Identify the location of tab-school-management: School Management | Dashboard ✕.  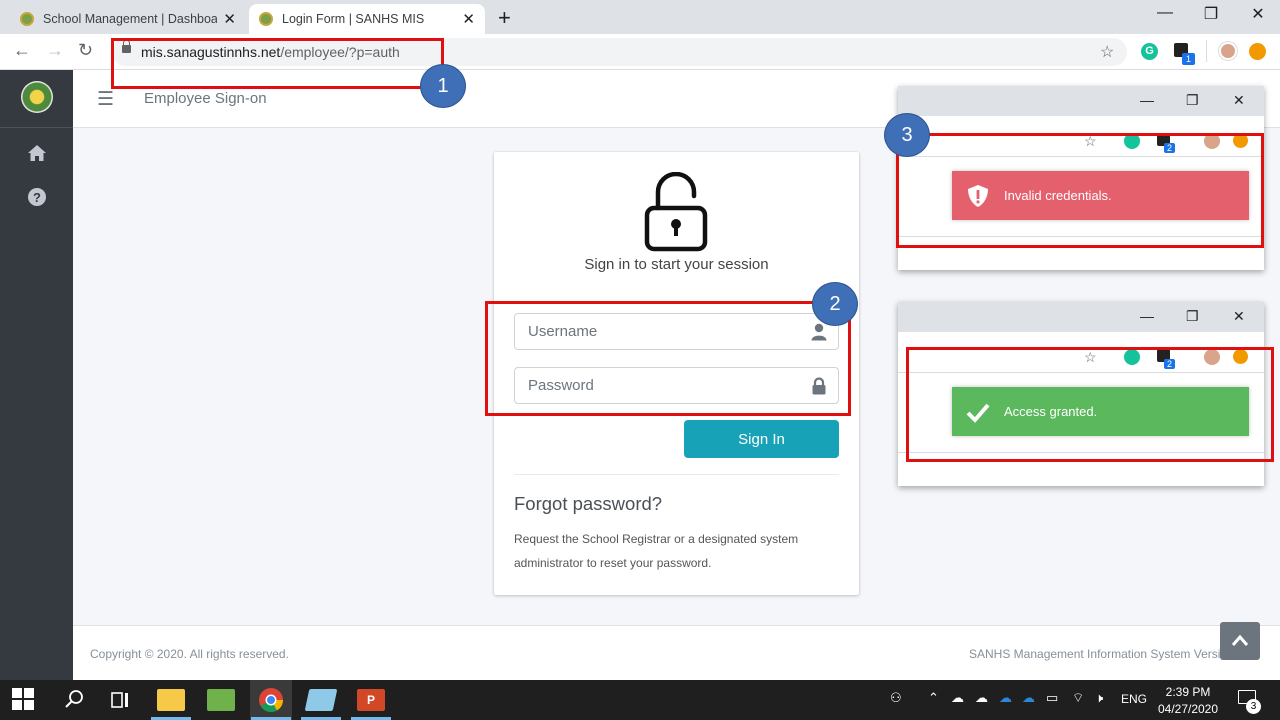
(128, 19).